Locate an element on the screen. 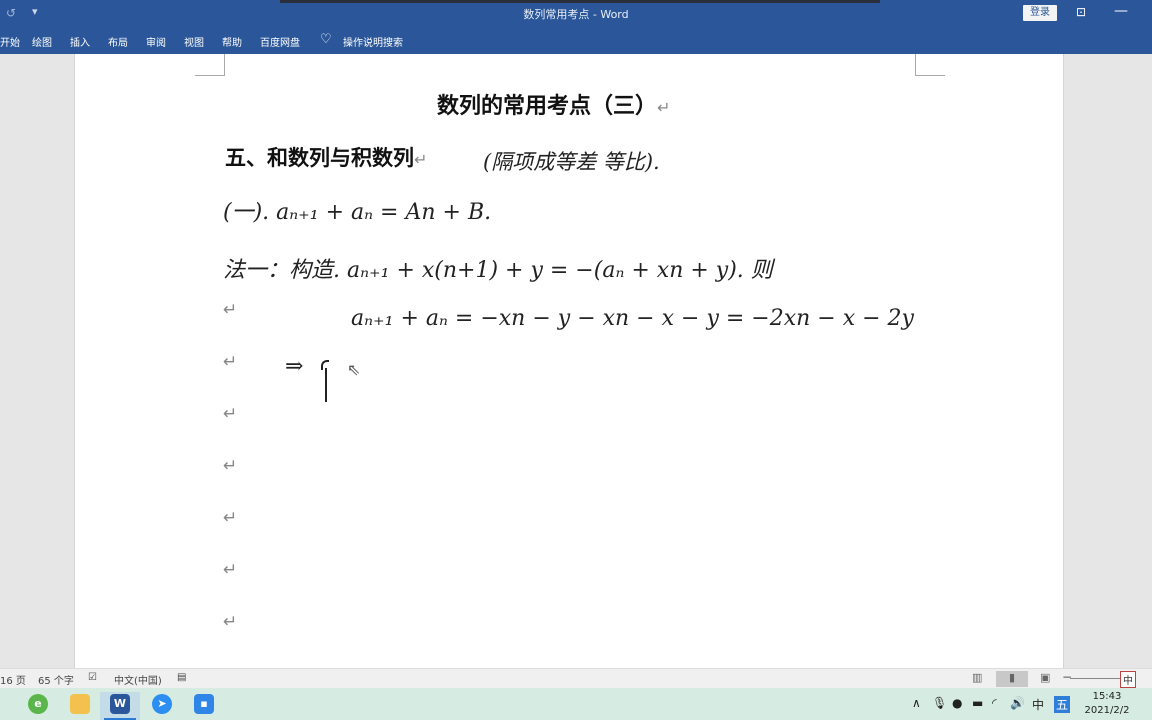 This screenshot has width=1152, height=720. tab-insert: 插入 is located at coordinates (80, 41).